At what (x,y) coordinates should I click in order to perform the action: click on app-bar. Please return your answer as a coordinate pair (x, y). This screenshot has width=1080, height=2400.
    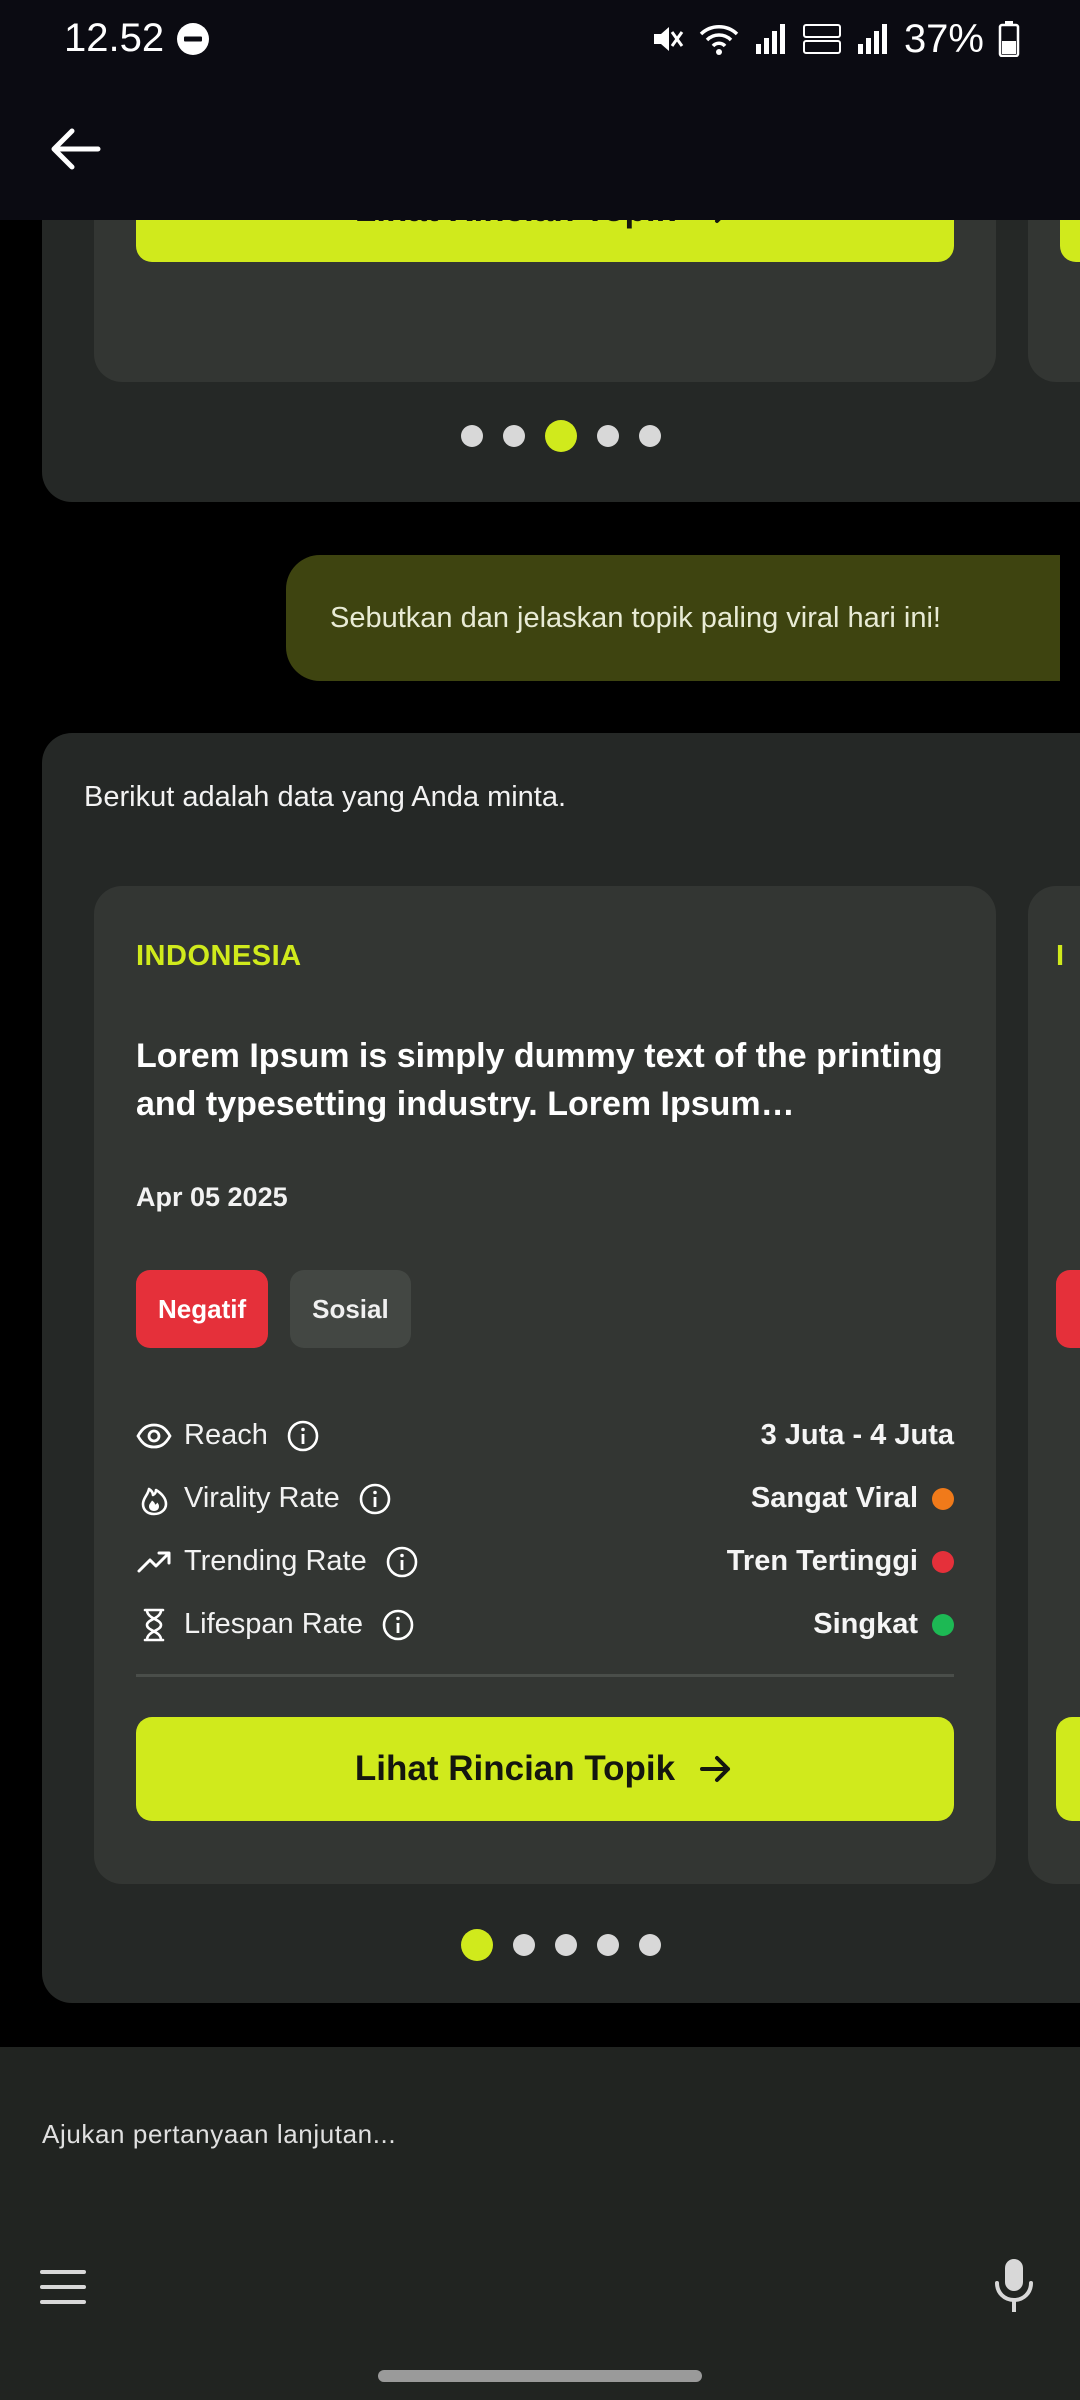
    Looking at the image, I should click on (540, 150).